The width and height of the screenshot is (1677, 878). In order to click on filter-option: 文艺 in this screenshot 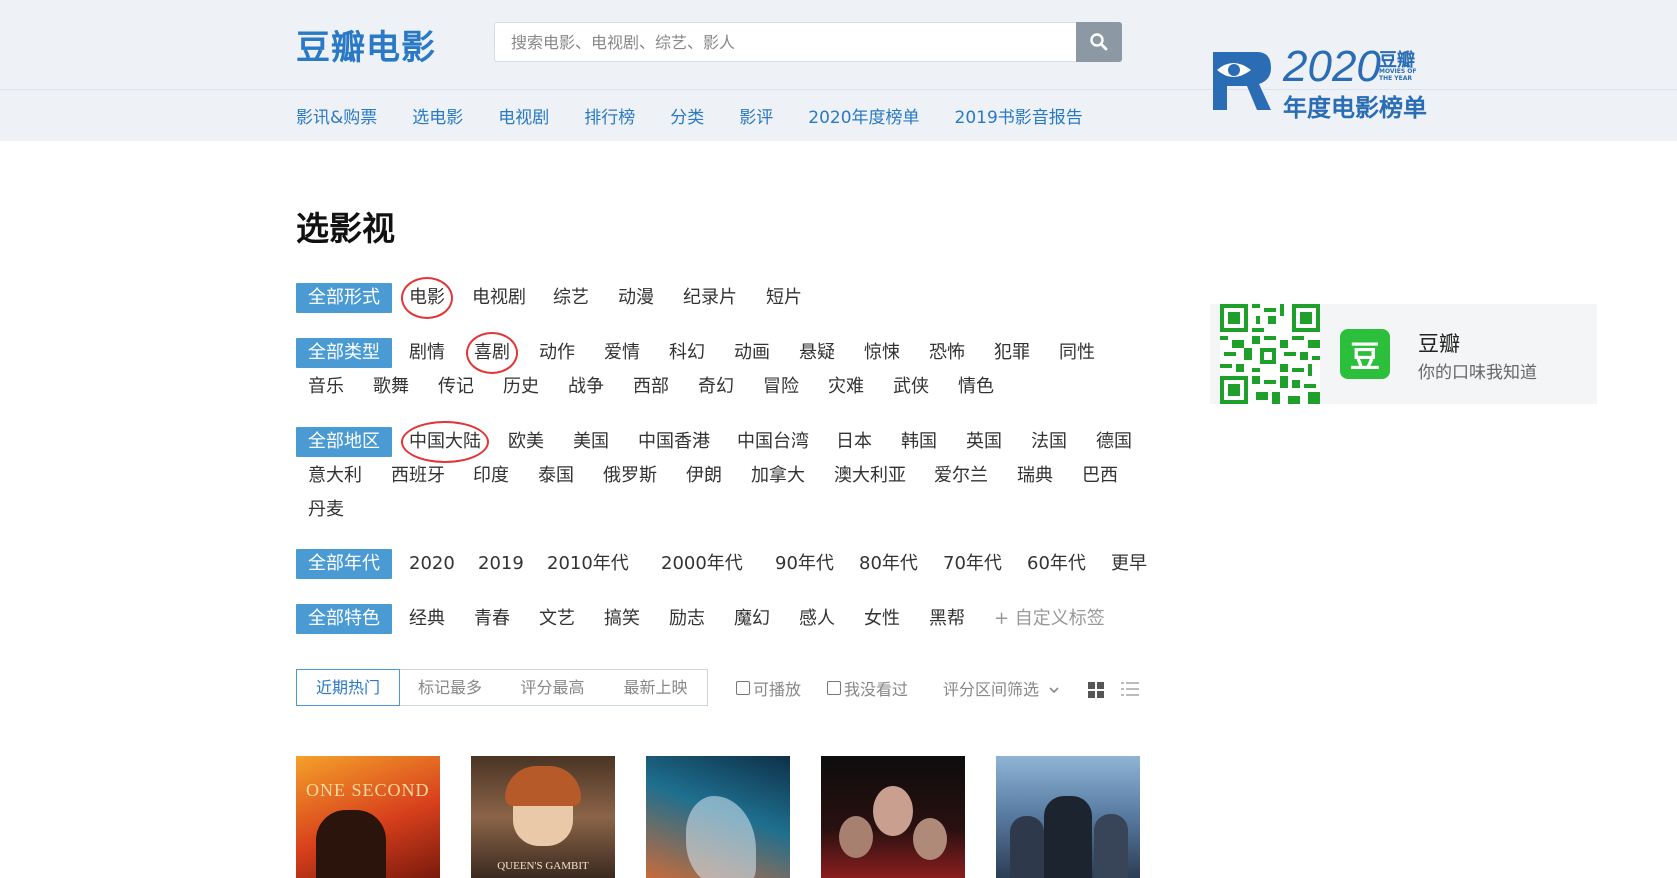, I will do `click(557, 619)`.